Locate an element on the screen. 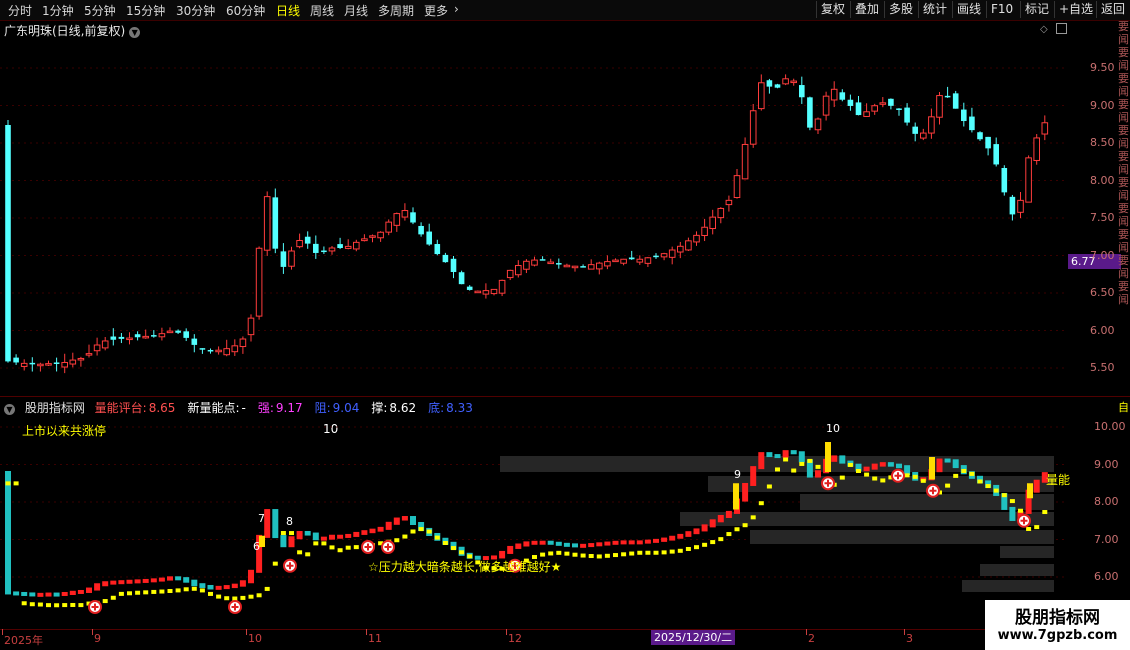 The image size is (1130, 650). toolbar-button-3: 统计 is located at coordinates (934, 9).